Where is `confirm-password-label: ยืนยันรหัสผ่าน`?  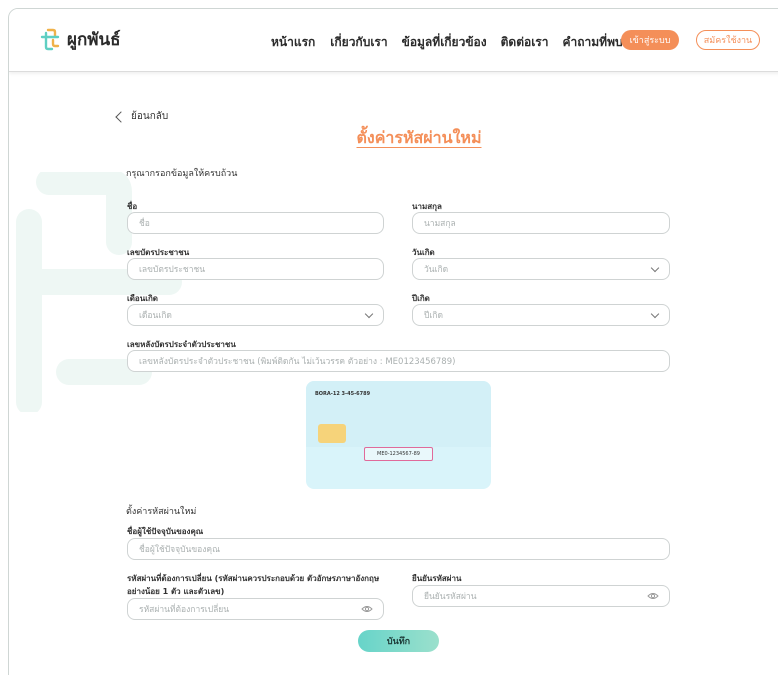
confirm-password-label: ยืนยันรหัสผ่าน is located at coordinates (437, 578).